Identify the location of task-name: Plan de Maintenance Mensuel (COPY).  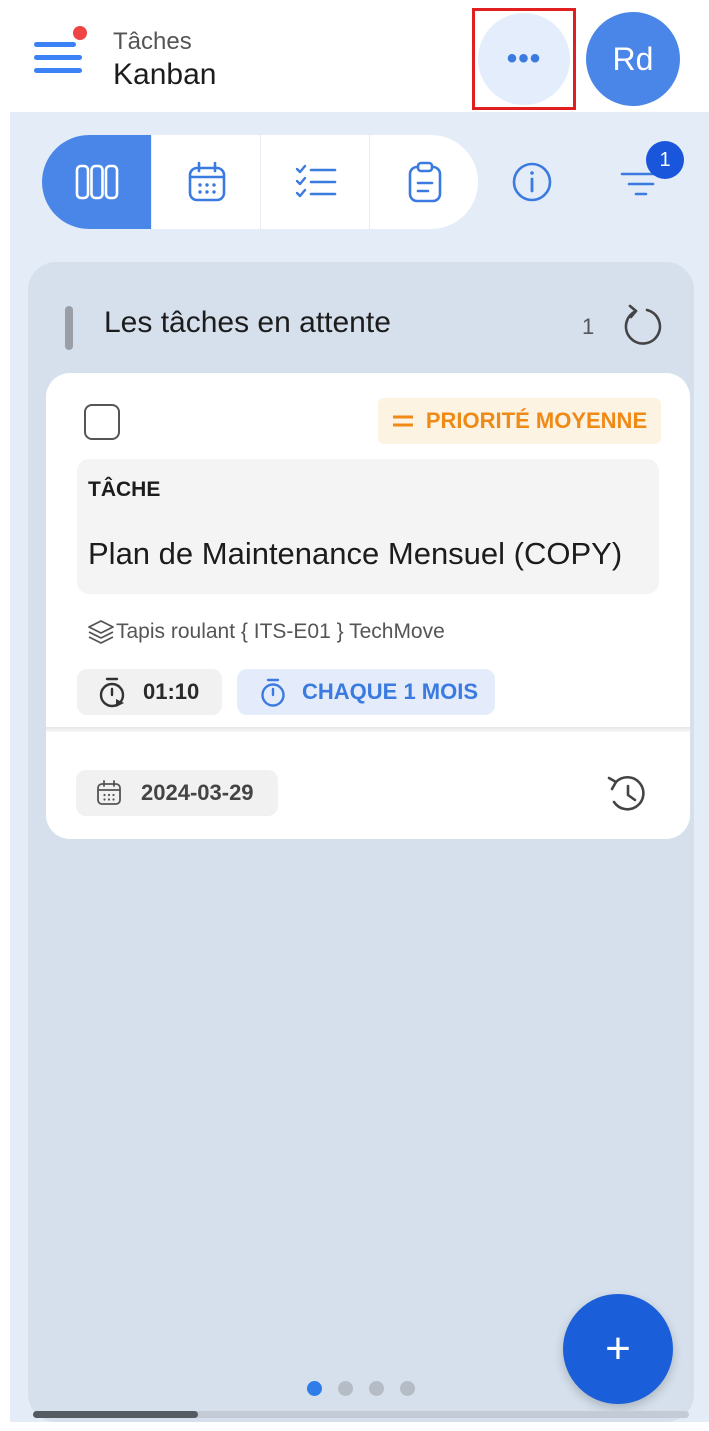
(355, 553).